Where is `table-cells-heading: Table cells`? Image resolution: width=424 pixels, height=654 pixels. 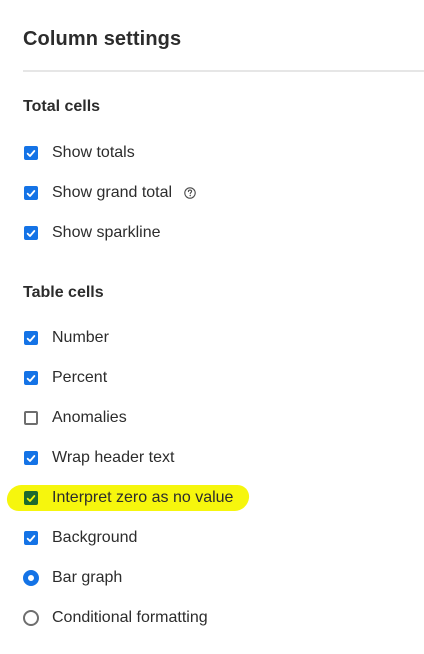
table-cells-heading: Table cells is located at coordinates (63, 292).